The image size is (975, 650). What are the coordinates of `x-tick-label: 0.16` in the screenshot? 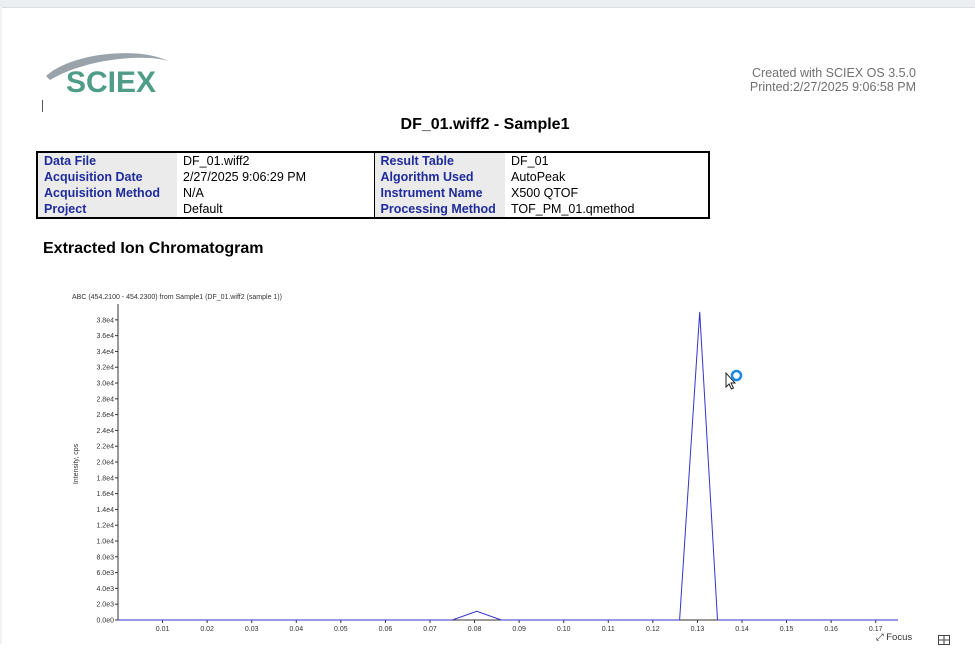 It's located at (831, 629).